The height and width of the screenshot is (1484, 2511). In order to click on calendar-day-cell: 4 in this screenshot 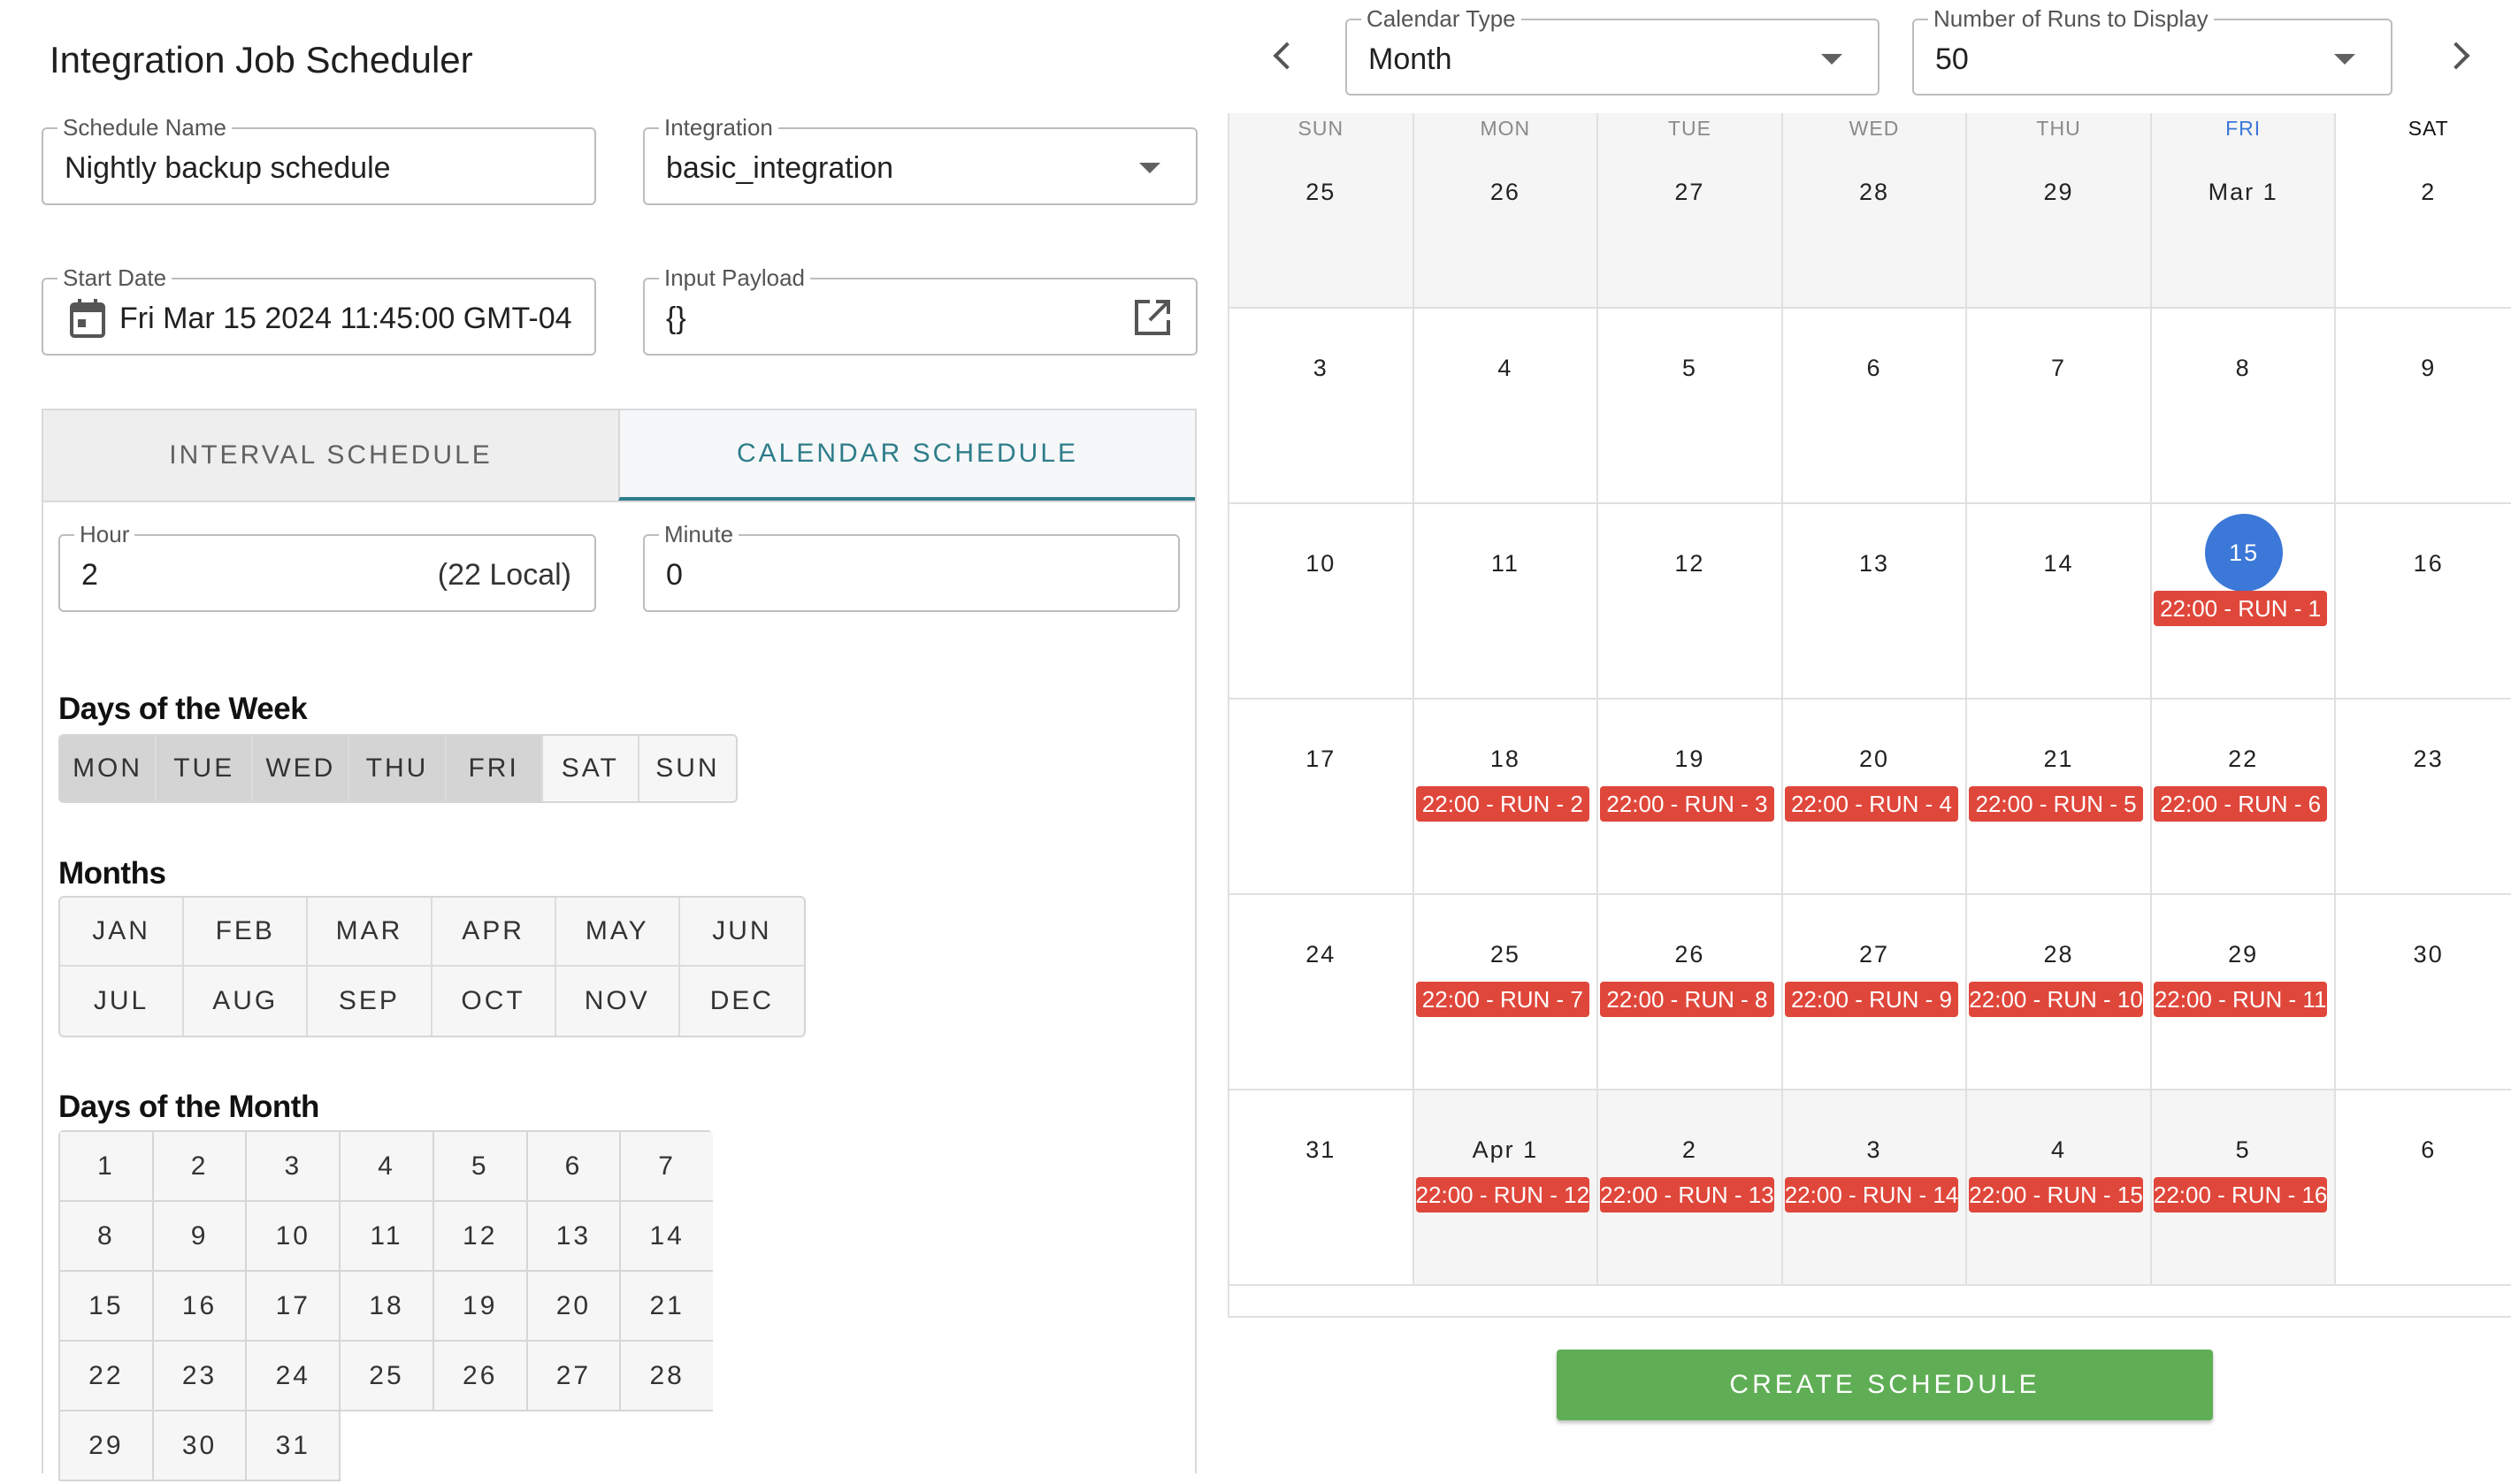, I will do `click(1506, 406)`.